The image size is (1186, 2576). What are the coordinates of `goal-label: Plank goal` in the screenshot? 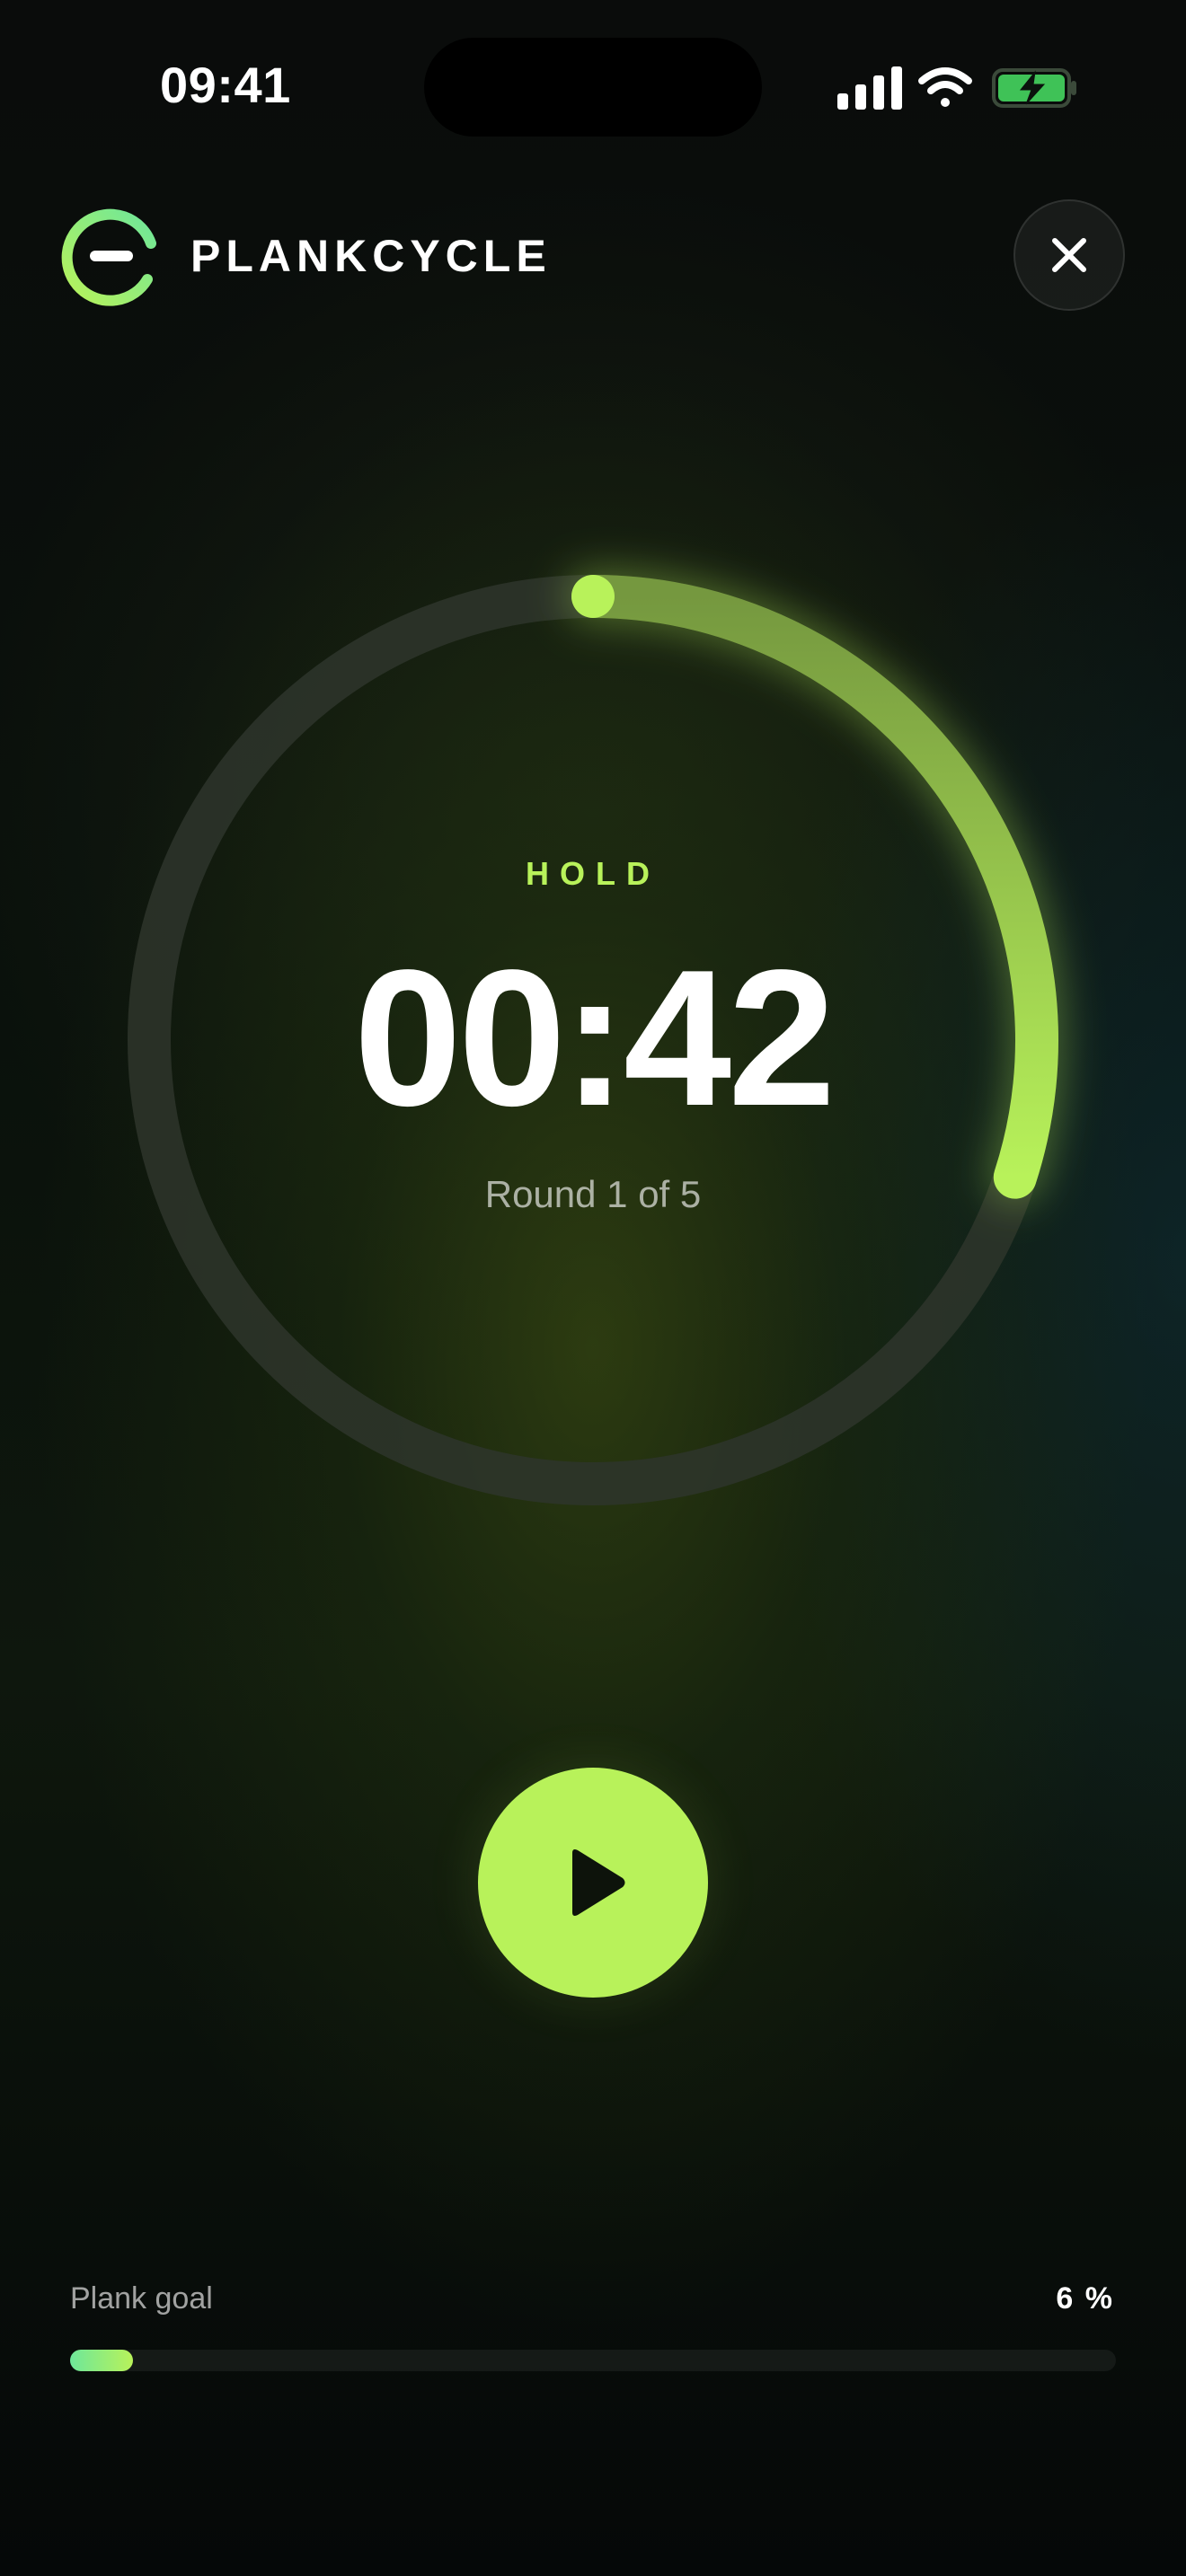 It's located at (141, 2298).